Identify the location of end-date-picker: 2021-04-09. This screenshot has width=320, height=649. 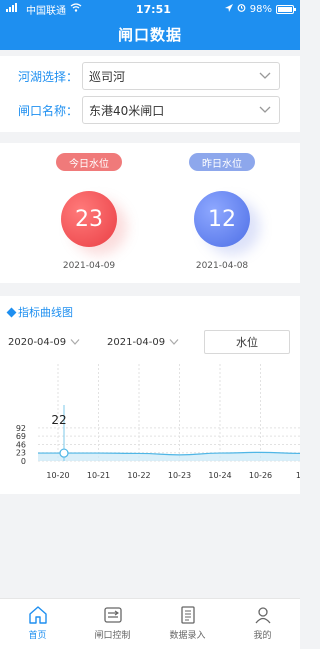
(151, 342).